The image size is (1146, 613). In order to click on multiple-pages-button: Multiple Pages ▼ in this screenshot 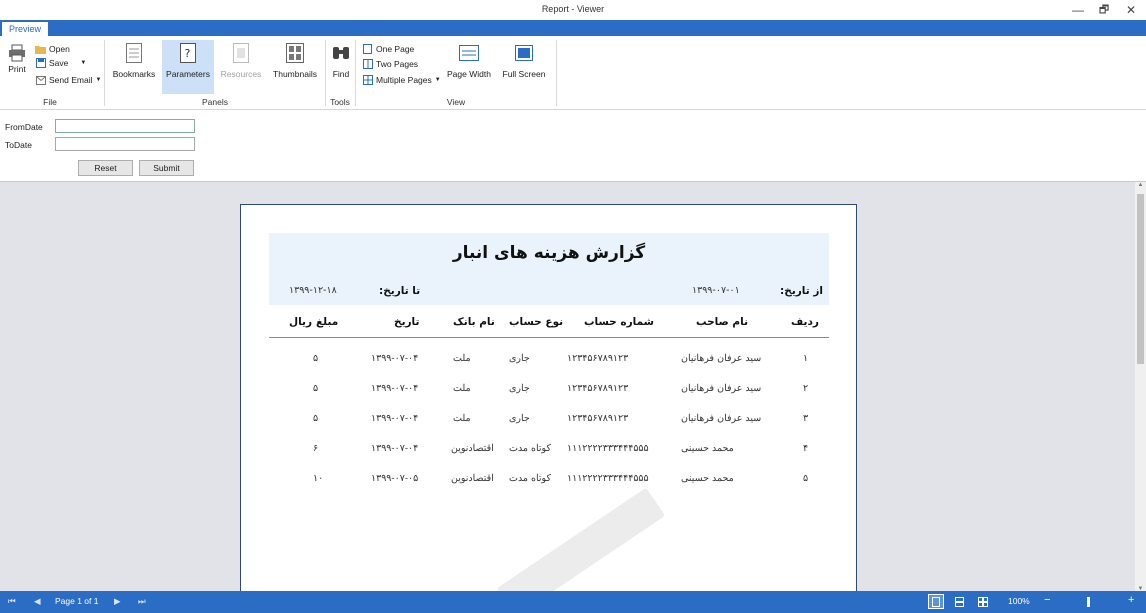, I will do `click(401, 80)`.